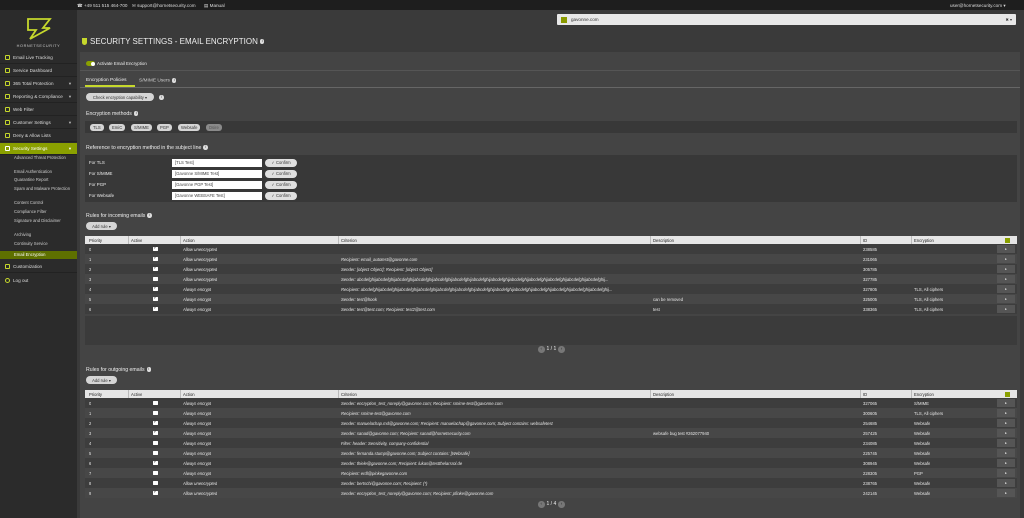 Image resolution: width=1024 pixels, height=518 pixels. Describe the element at coordinates (38, 84) in the screenshot. I see `nav-365-total-protection: 365 Total Protection ▼` at that location.